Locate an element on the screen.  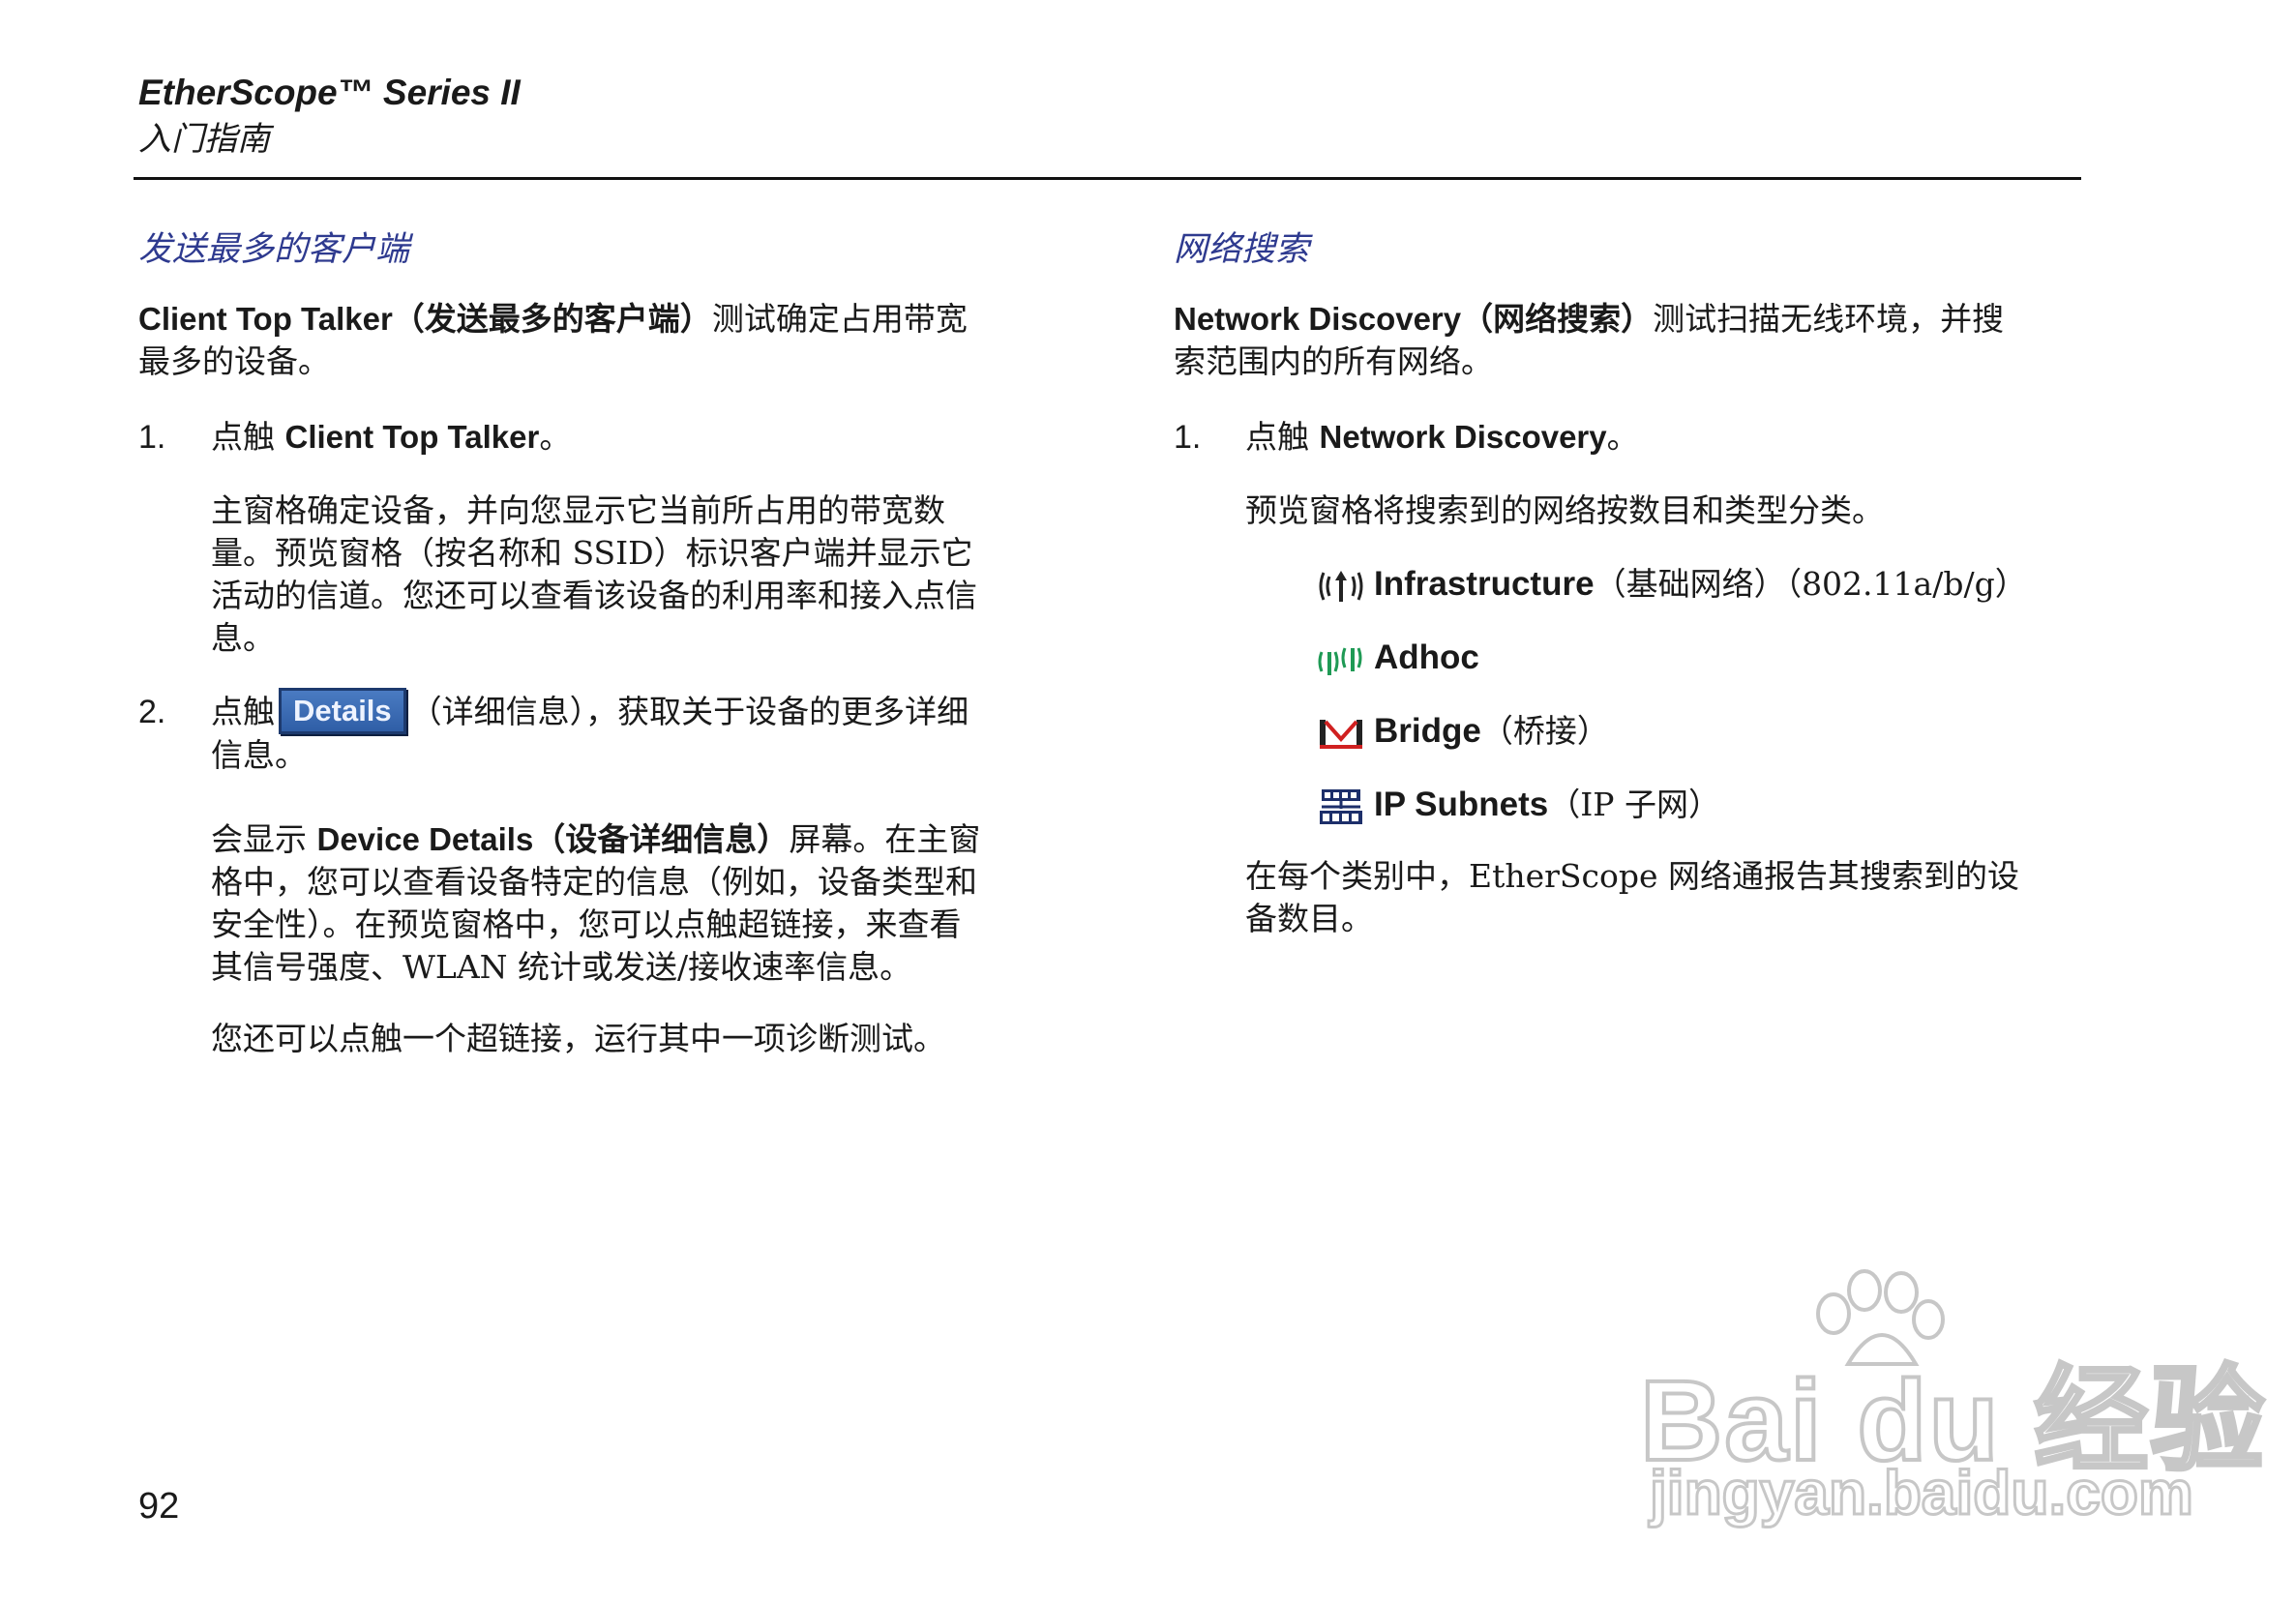
step-number-1-right: 1. is located at coordinates (1188, 437).